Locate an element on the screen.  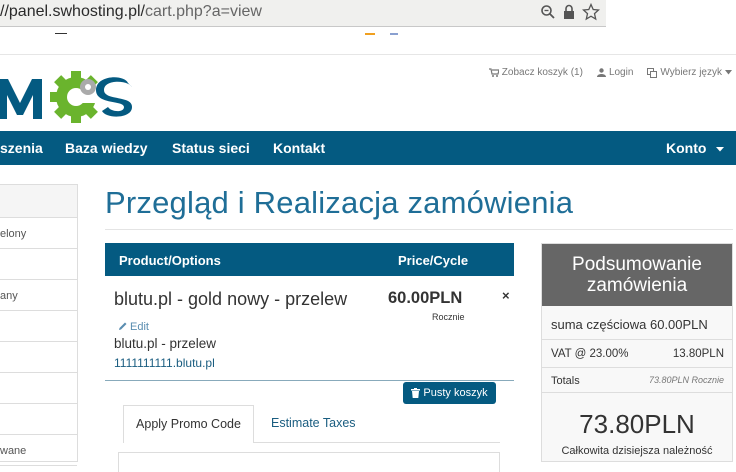
user-icon is located at coordinates (601, 72).